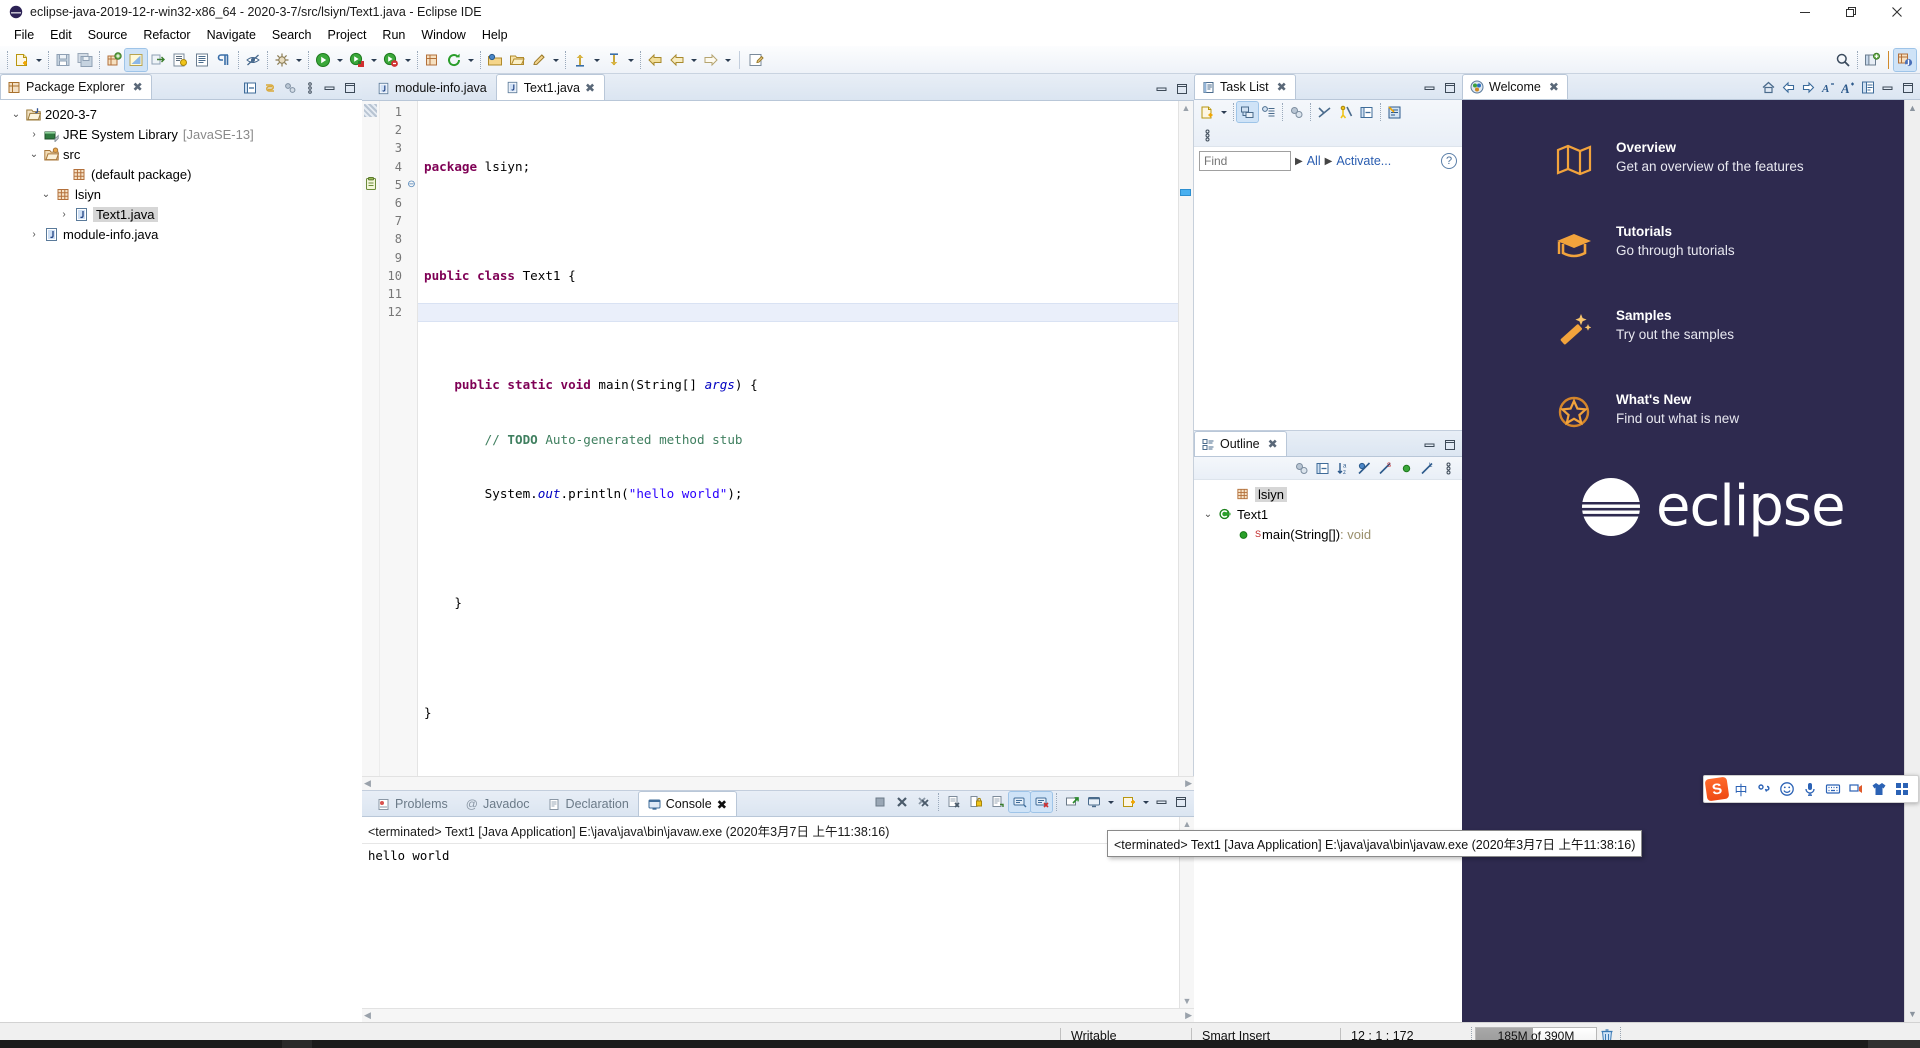 This screenshot has height=1048, width=1920. I want to click on home-icon, so click(1768, 87).